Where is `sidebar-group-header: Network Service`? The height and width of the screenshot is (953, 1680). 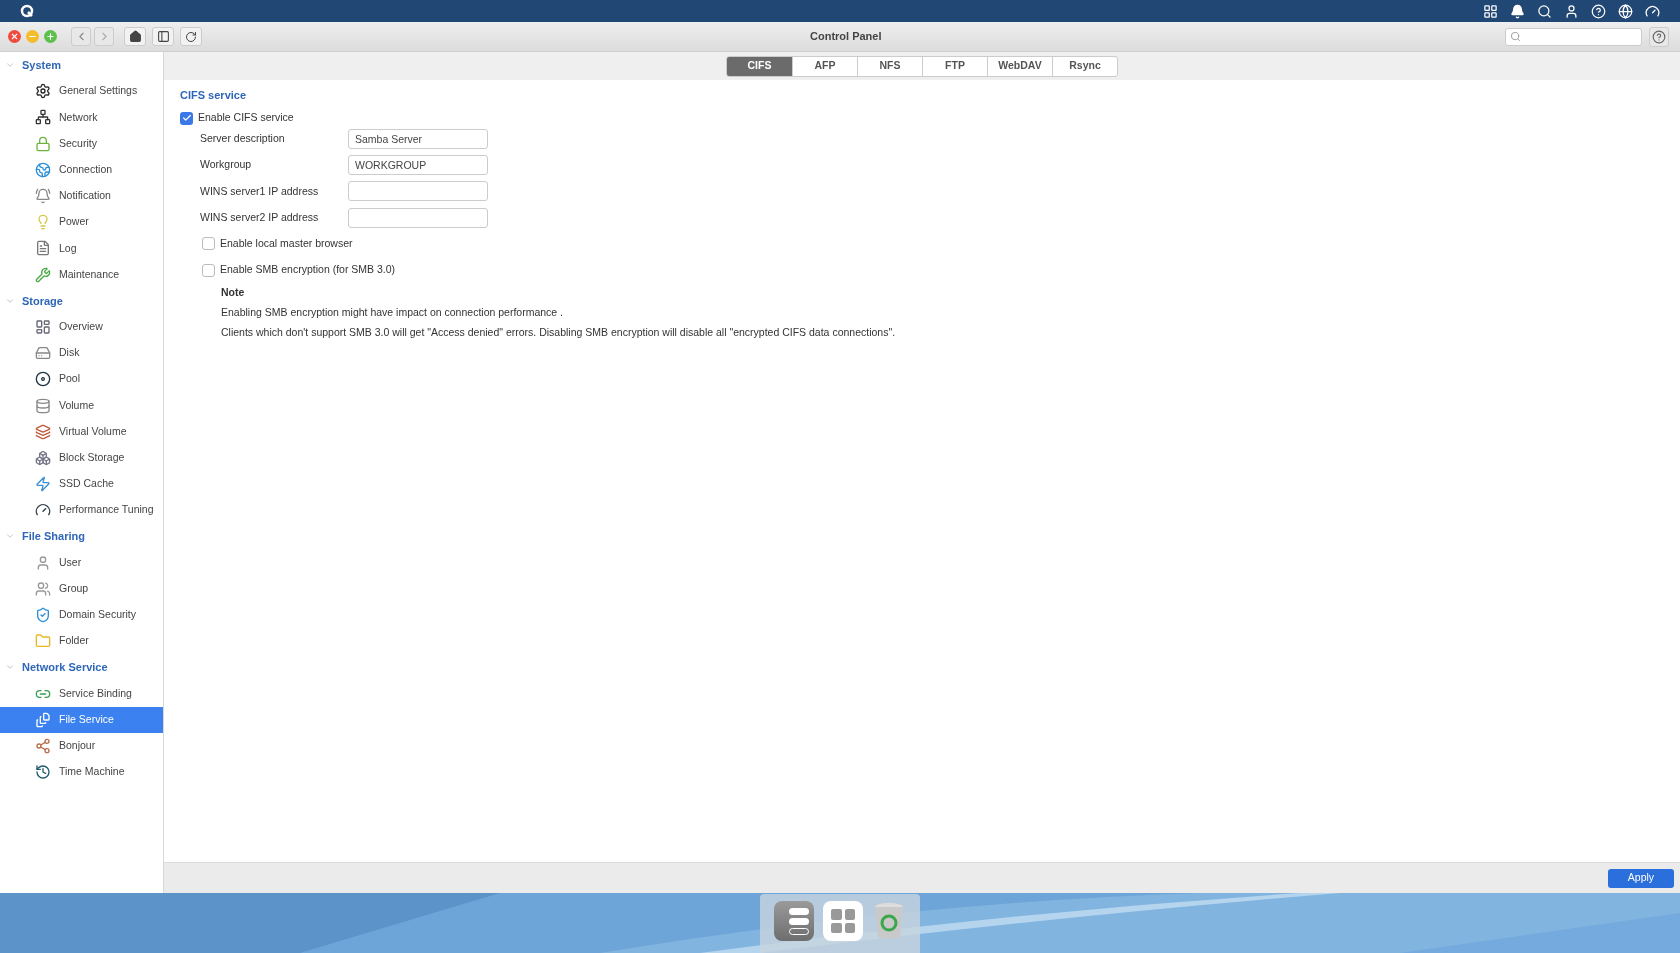
sidebar-group-header: Network Service is located at coordinates (81, 667).